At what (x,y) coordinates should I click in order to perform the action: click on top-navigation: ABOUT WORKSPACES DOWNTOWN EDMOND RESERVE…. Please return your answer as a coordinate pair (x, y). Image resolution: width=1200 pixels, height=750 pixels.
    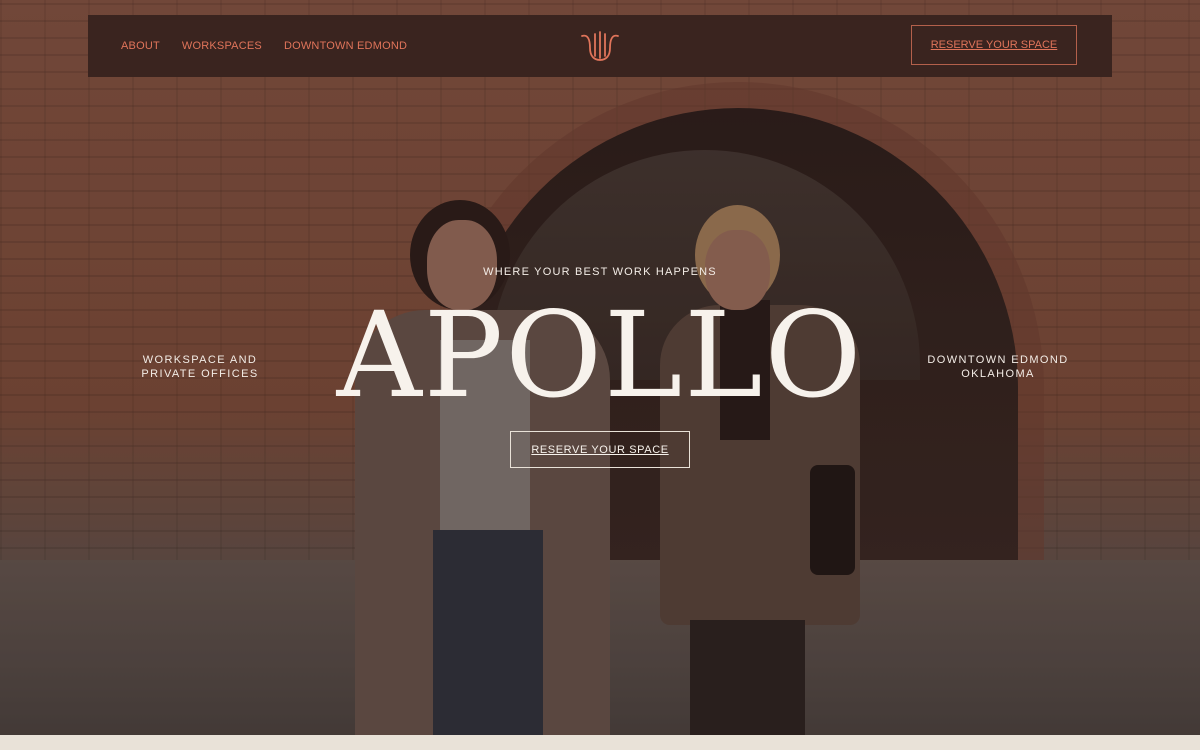
    Looking at the image, I should click on (600, 46).